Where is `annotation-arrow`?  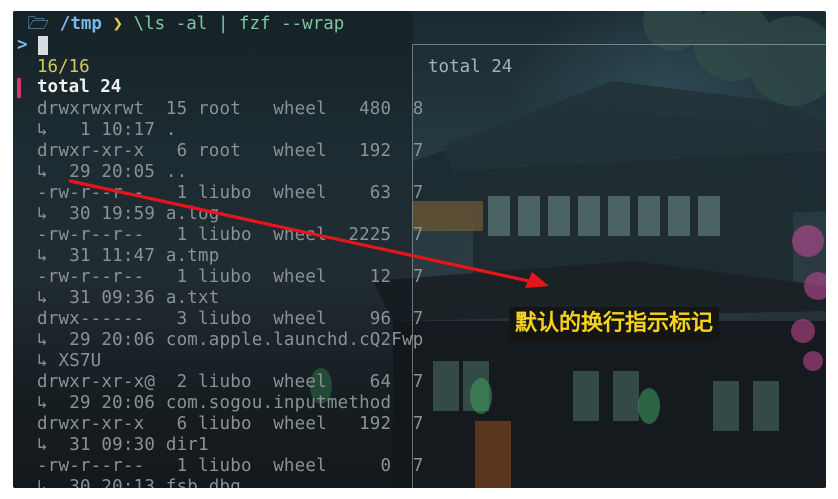
annotation-arrow is located at coordinates (308, 233).